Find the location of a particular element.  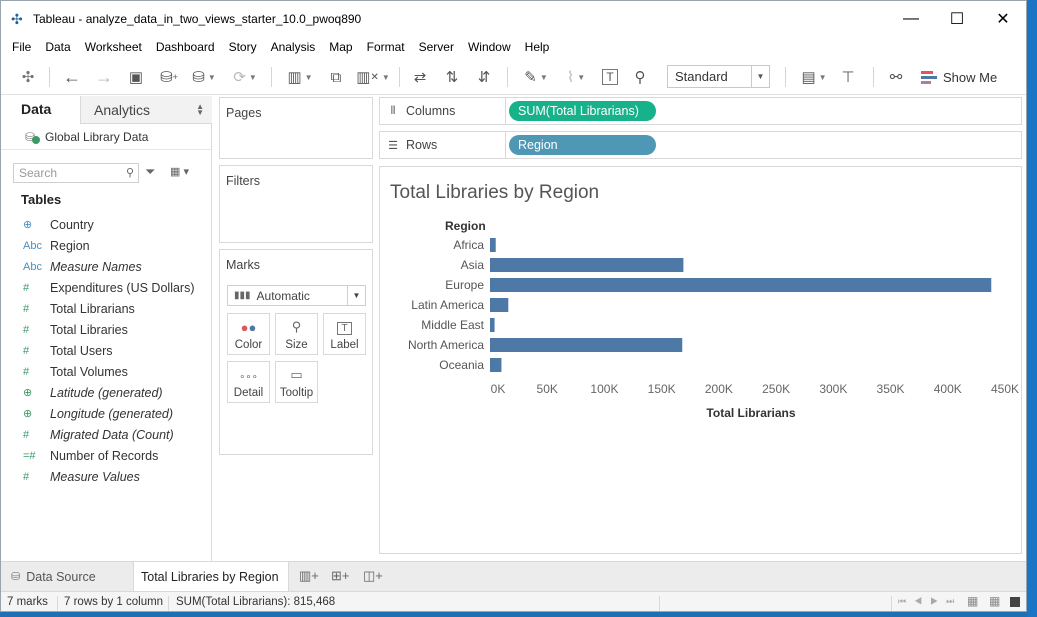

filters-card: Filters is located at coordinates (296, 204).